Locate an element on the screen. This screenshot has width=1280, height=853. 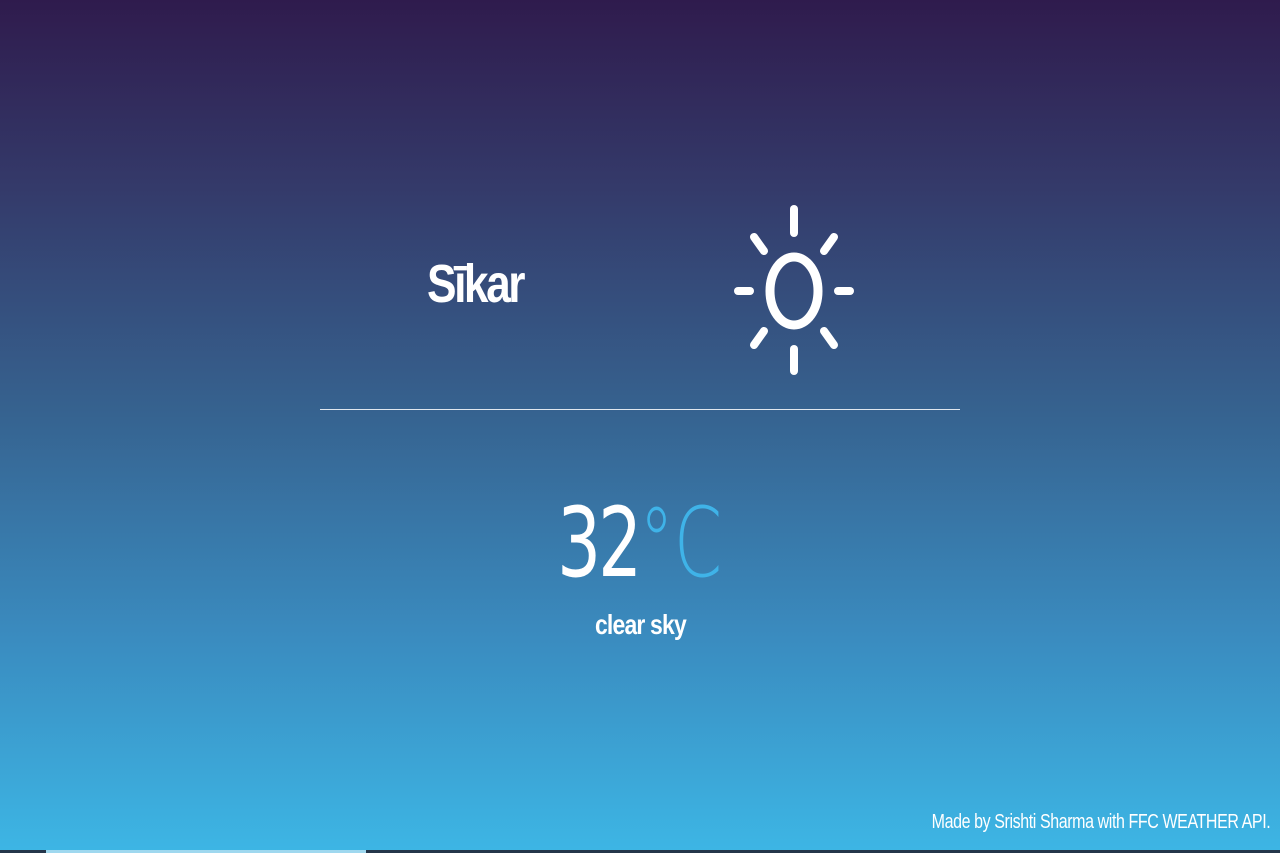
weather-description-text: clear sky is located at coordinates (640, 624).